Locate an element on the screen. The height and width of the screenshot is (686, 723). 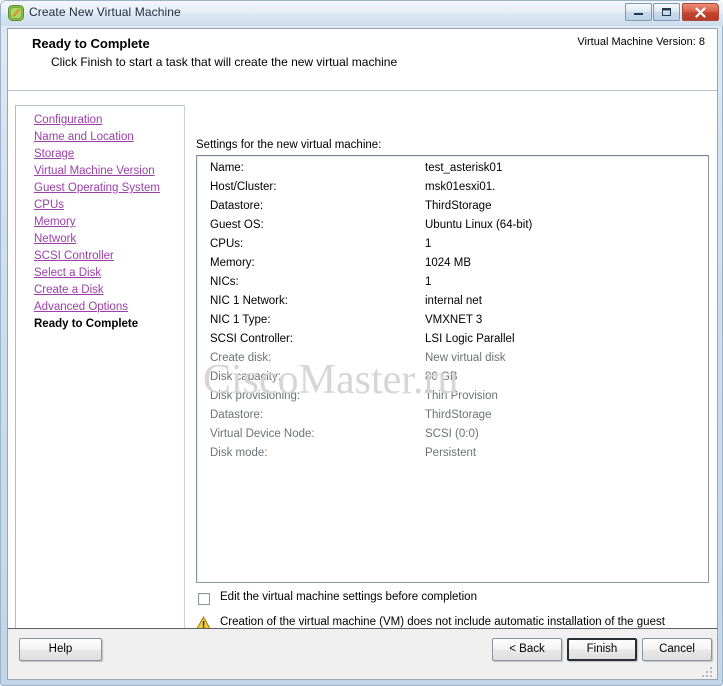
settings-row-value: 80 GB is located at coordinates (441, 377).